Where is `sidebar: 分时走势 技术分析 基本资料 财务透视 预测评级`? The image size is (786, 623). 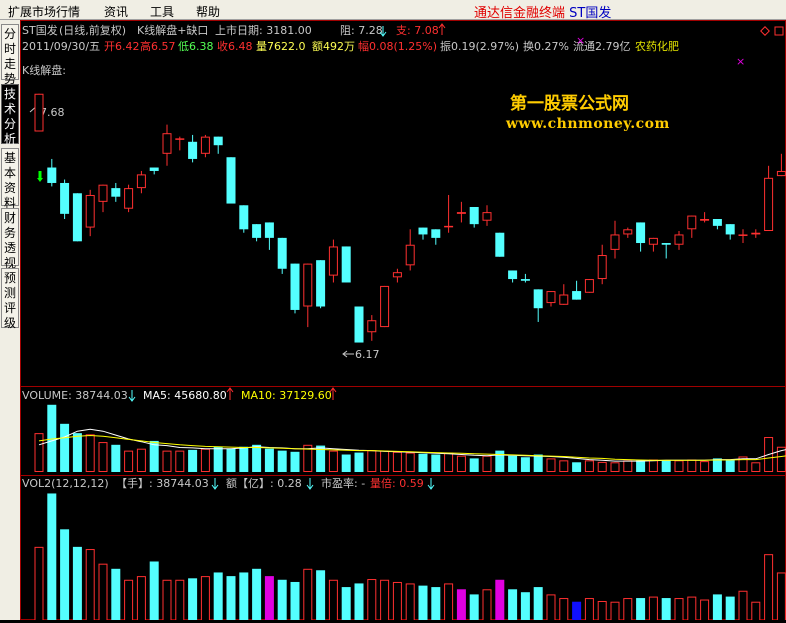 sidebar: 分时走势 技术分析 基本资料 财务透视 预测评级 is located at coordinates (10, 320).